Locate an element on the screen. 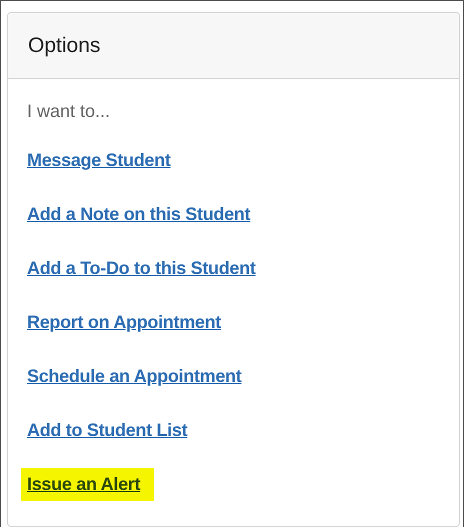 The height and width of the screenshot is (527, 464). option-link: Add to Student List is located at coordinates (110, 430).